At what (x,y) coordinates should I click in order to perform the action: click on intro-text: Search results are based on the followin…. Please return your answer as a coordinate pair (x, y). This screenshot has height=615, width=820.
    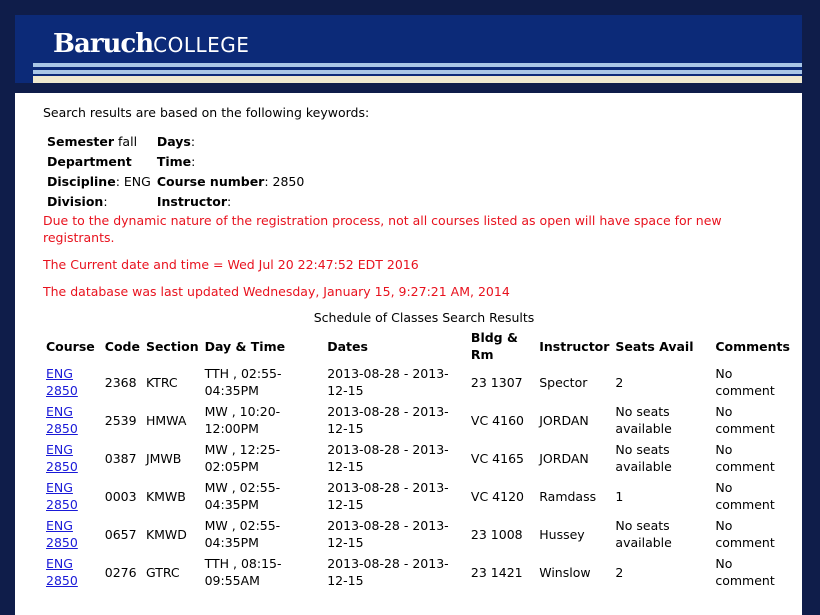
    Looking at the image, I should click on (206, 112).